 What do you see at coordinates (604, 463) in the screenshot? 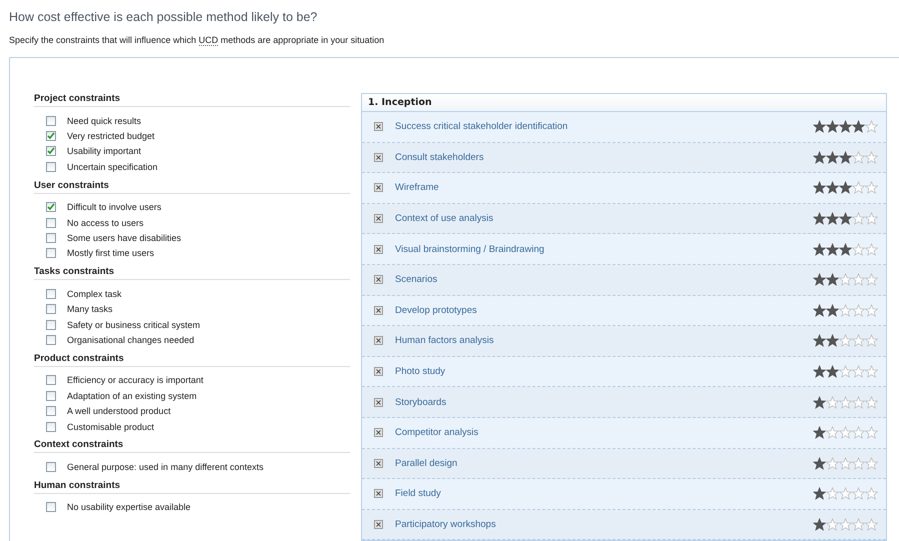
I see `method-link: Parallel design` at bounding box center [604, 463].